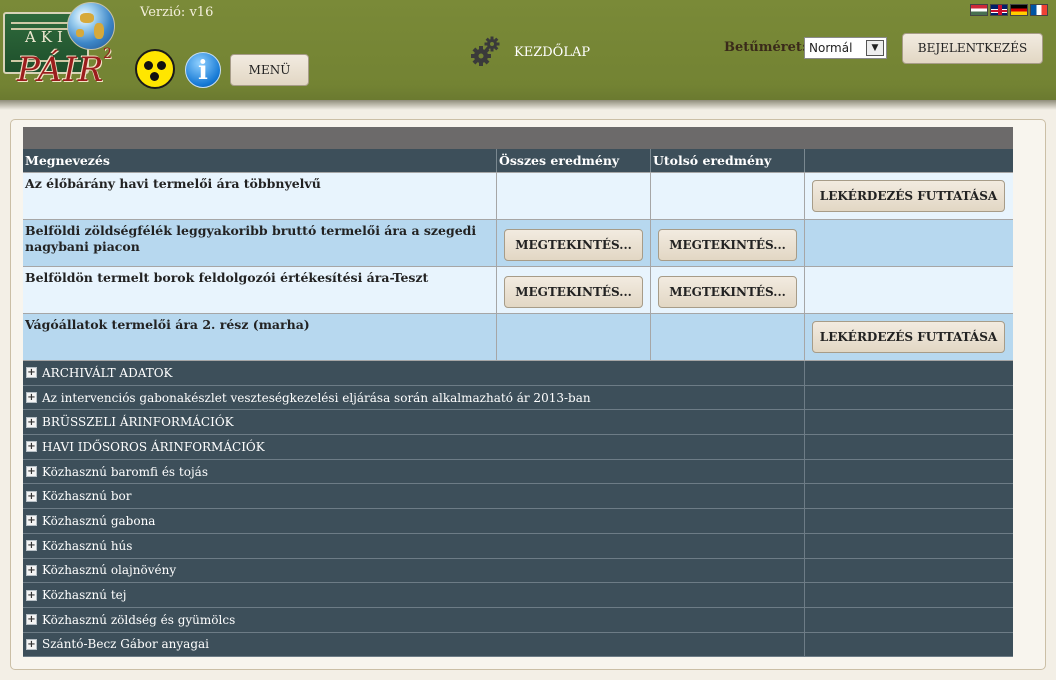  I want to click on group-toggle: + ARCHIVÁLT ADATOK, so click(414, 373).